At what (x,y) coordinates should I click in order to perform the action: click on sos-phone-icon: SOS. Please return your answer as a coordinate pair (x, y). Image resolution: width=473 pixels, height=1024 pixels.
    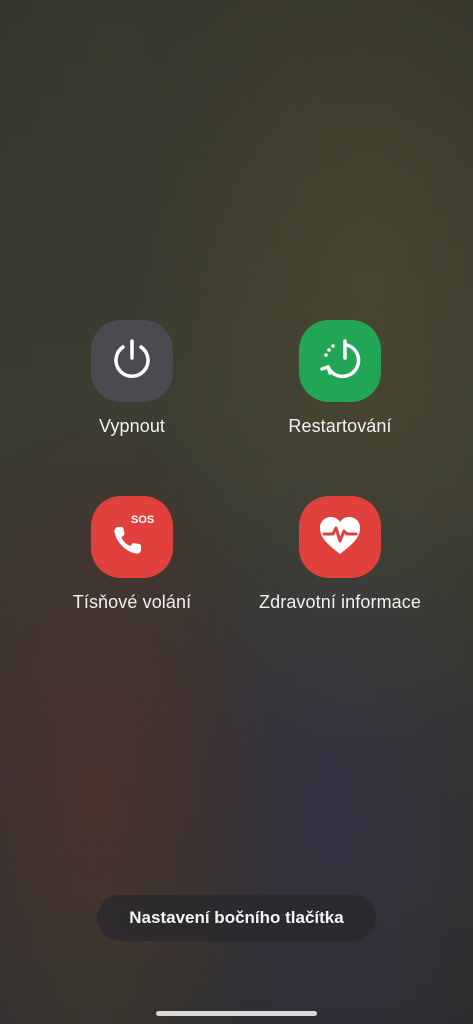
    Looking at the image, I should click on (132, 537).